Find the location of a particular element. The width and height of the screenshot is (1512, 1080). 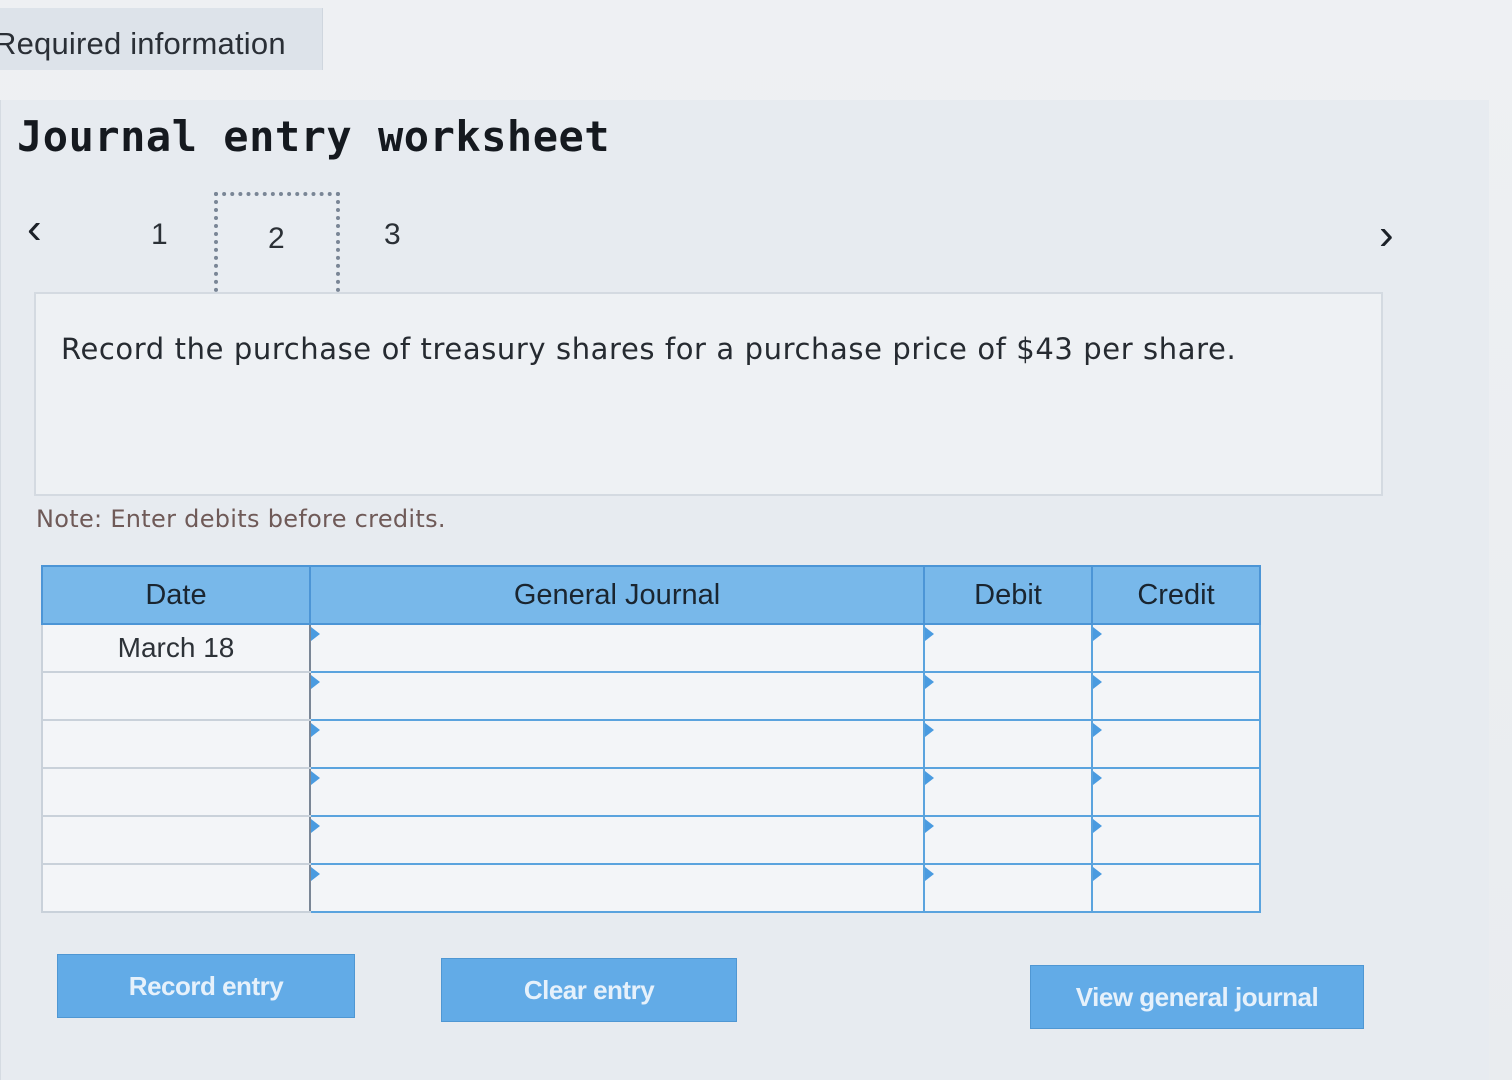

note-text: Note: Enter debits before credits. is located at coordinates (241, 519).